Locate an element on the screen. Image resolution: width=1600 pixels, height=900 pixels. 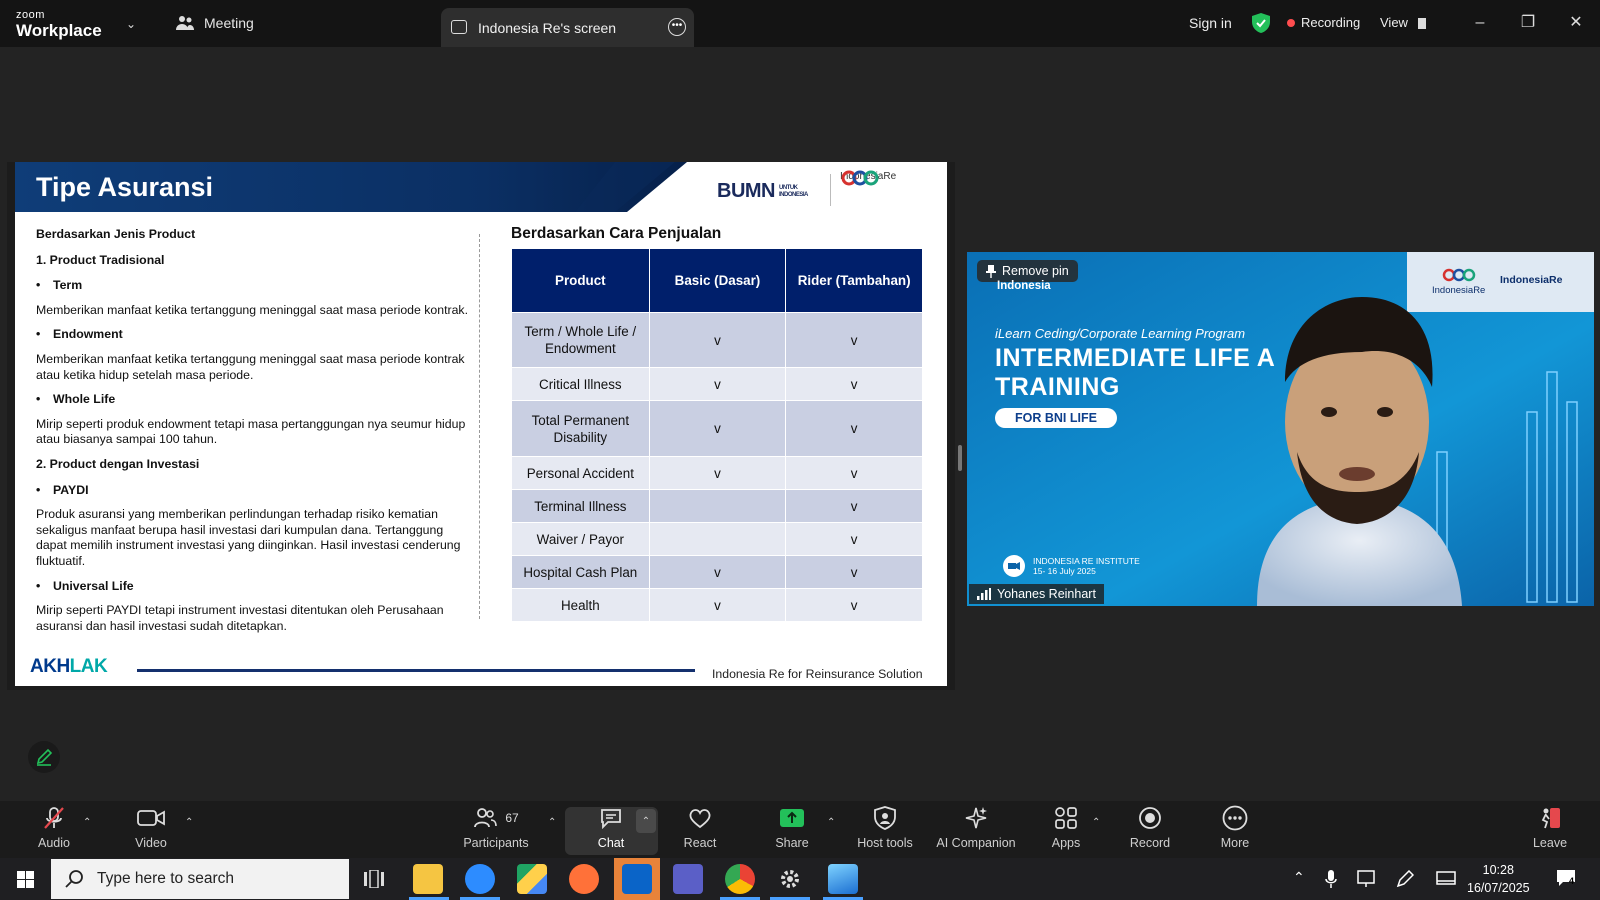
table-row: Term / Whole Life / Endowment v v is located at coordinates (717, 340).